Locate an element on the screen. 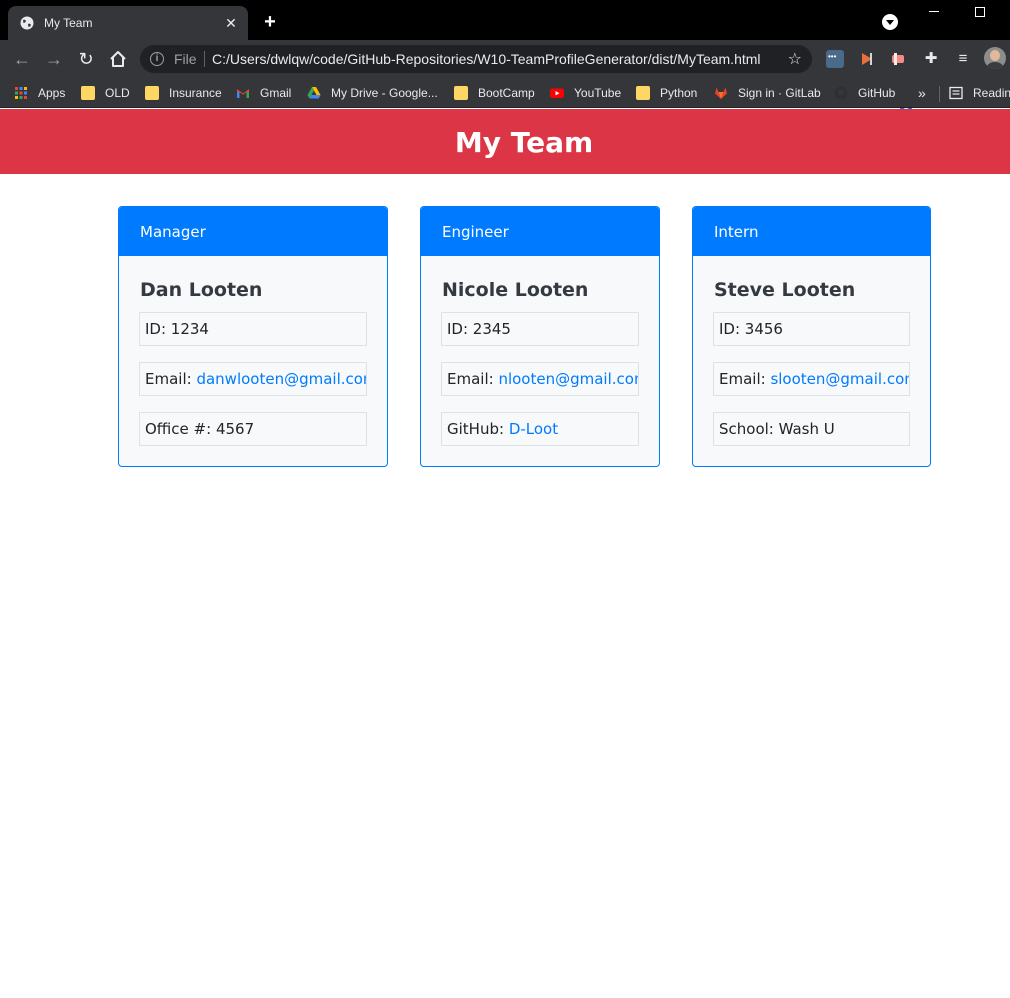 Image resolution: width=1010 pixels, height=998 pixels. email-field: Email: nlooten@gmail.com is located at coordinates (540, 379).